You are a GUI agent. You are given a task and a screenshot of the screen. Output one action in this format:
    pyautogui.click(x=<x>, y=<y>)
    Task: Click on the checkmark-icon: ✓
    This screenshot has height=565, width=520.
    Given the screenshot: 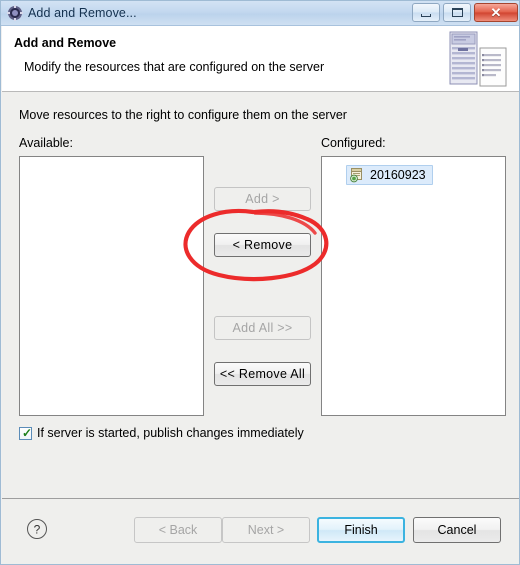 What is the action you would take?
    pyautogui.click(x=27, y=432)
    